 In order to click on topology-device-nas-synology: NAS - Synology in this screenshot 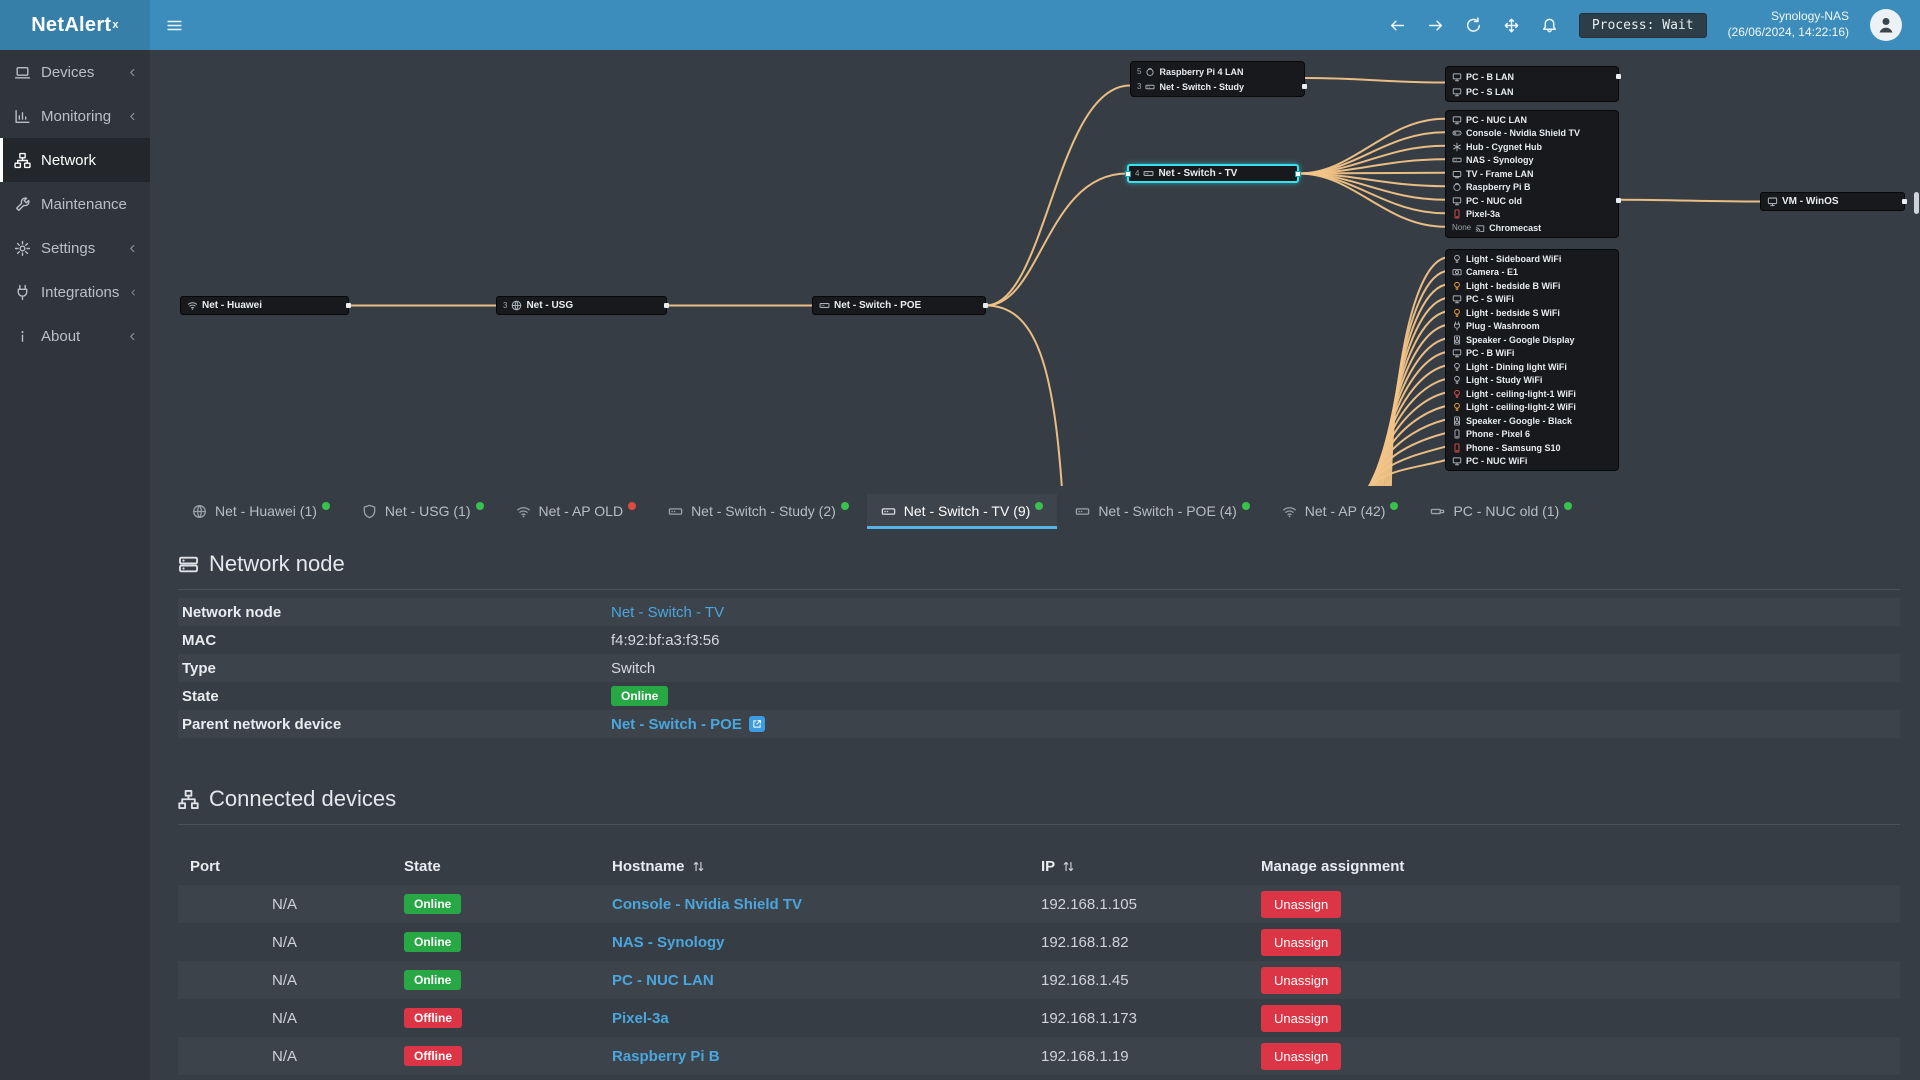, I will do `click(1532, 161)`.